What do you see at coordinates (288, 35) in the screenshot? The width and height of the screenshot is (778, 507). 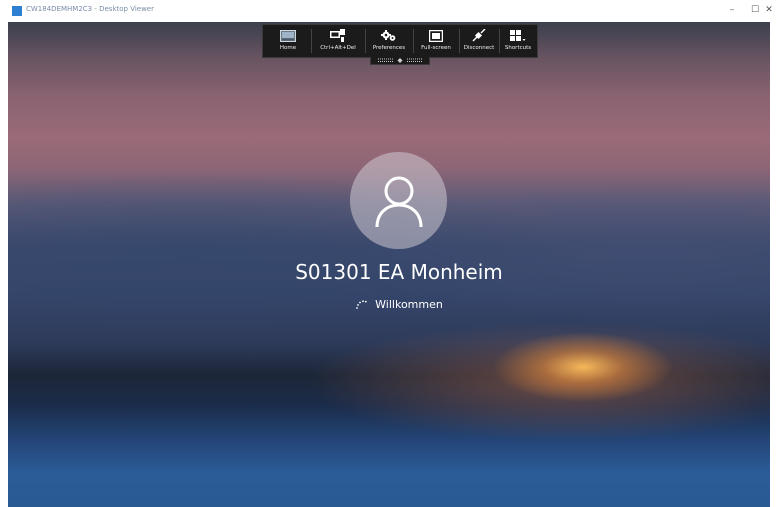 I see `home-icon` at bounding box center [288, 35].